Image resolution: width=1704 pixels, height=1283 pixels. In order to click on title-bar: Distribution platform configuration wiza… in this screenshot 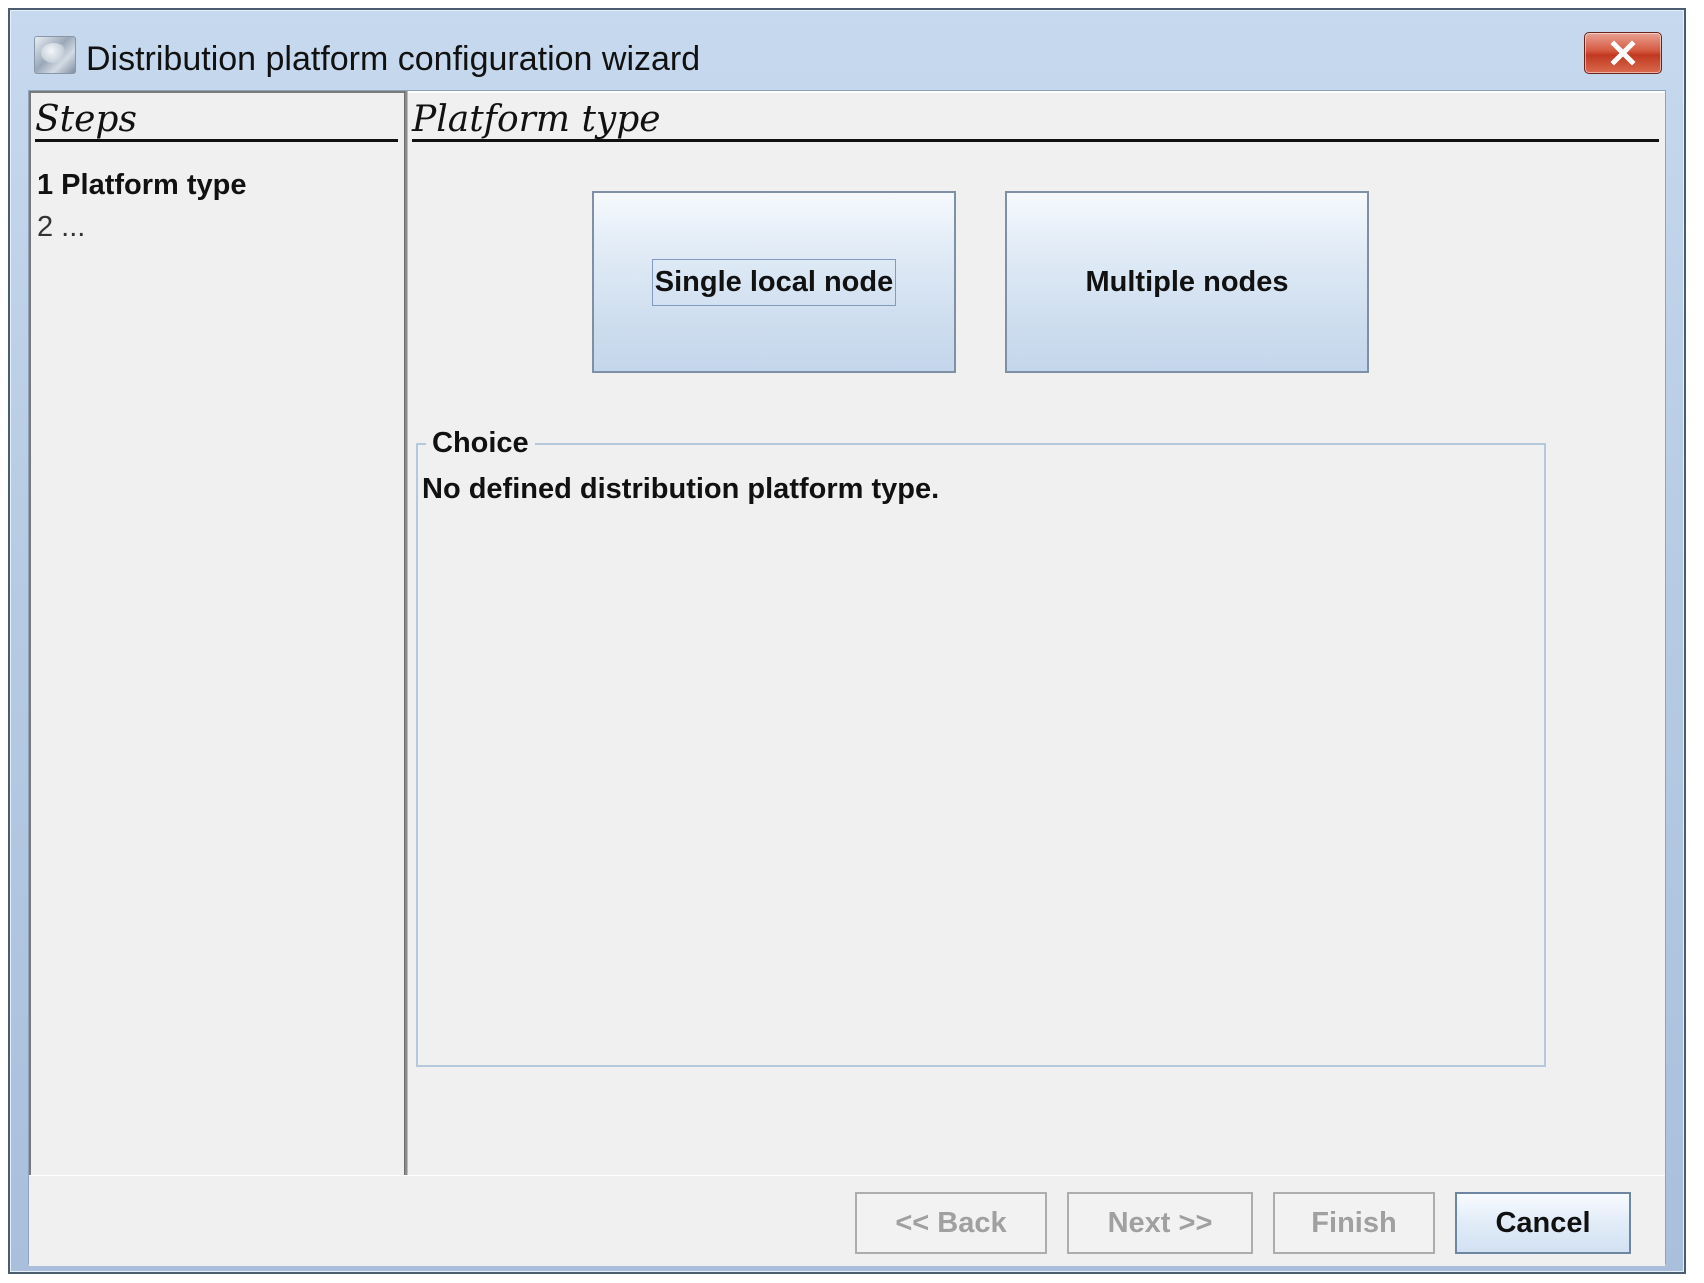, I will do `click(847, 50)`.